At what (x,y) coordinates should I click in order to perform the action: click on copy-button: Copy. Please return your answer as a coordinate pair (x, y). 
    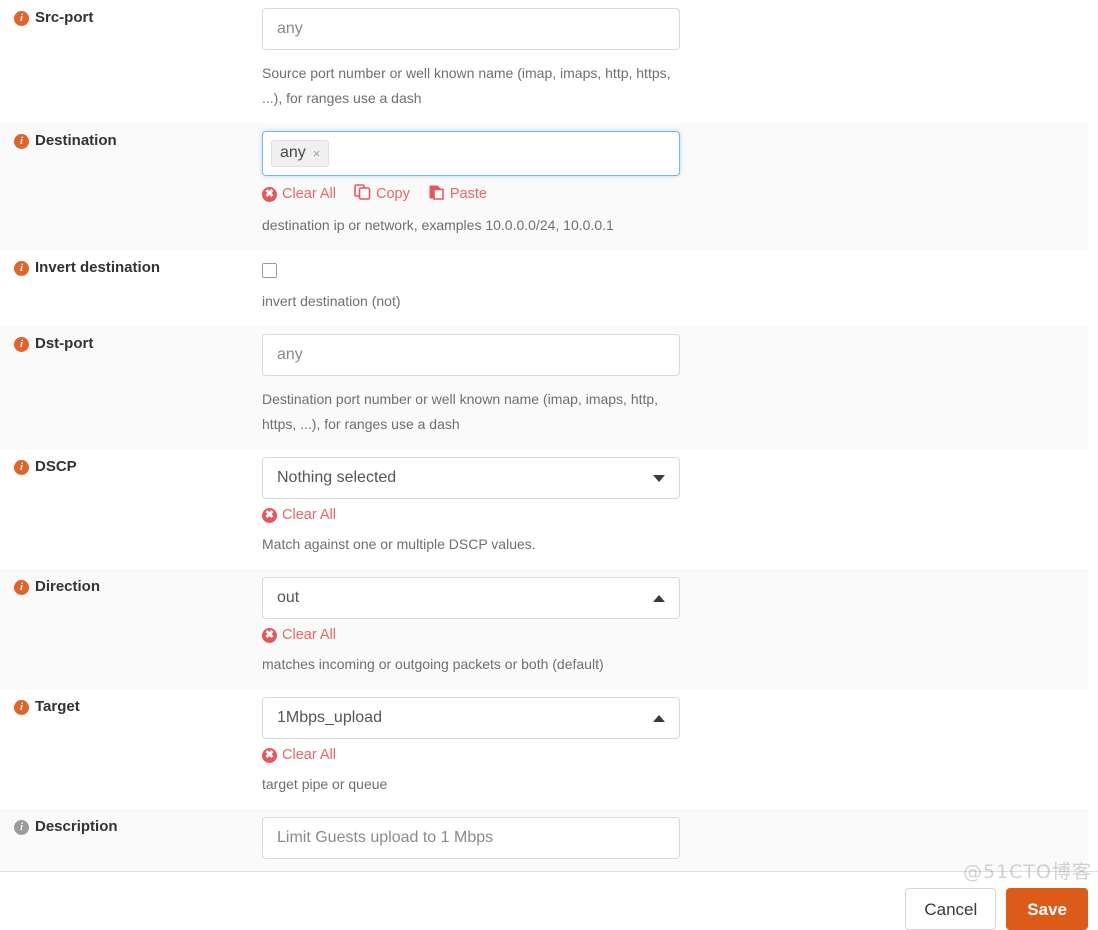
    Looking at the image, I should click on (382, 194).